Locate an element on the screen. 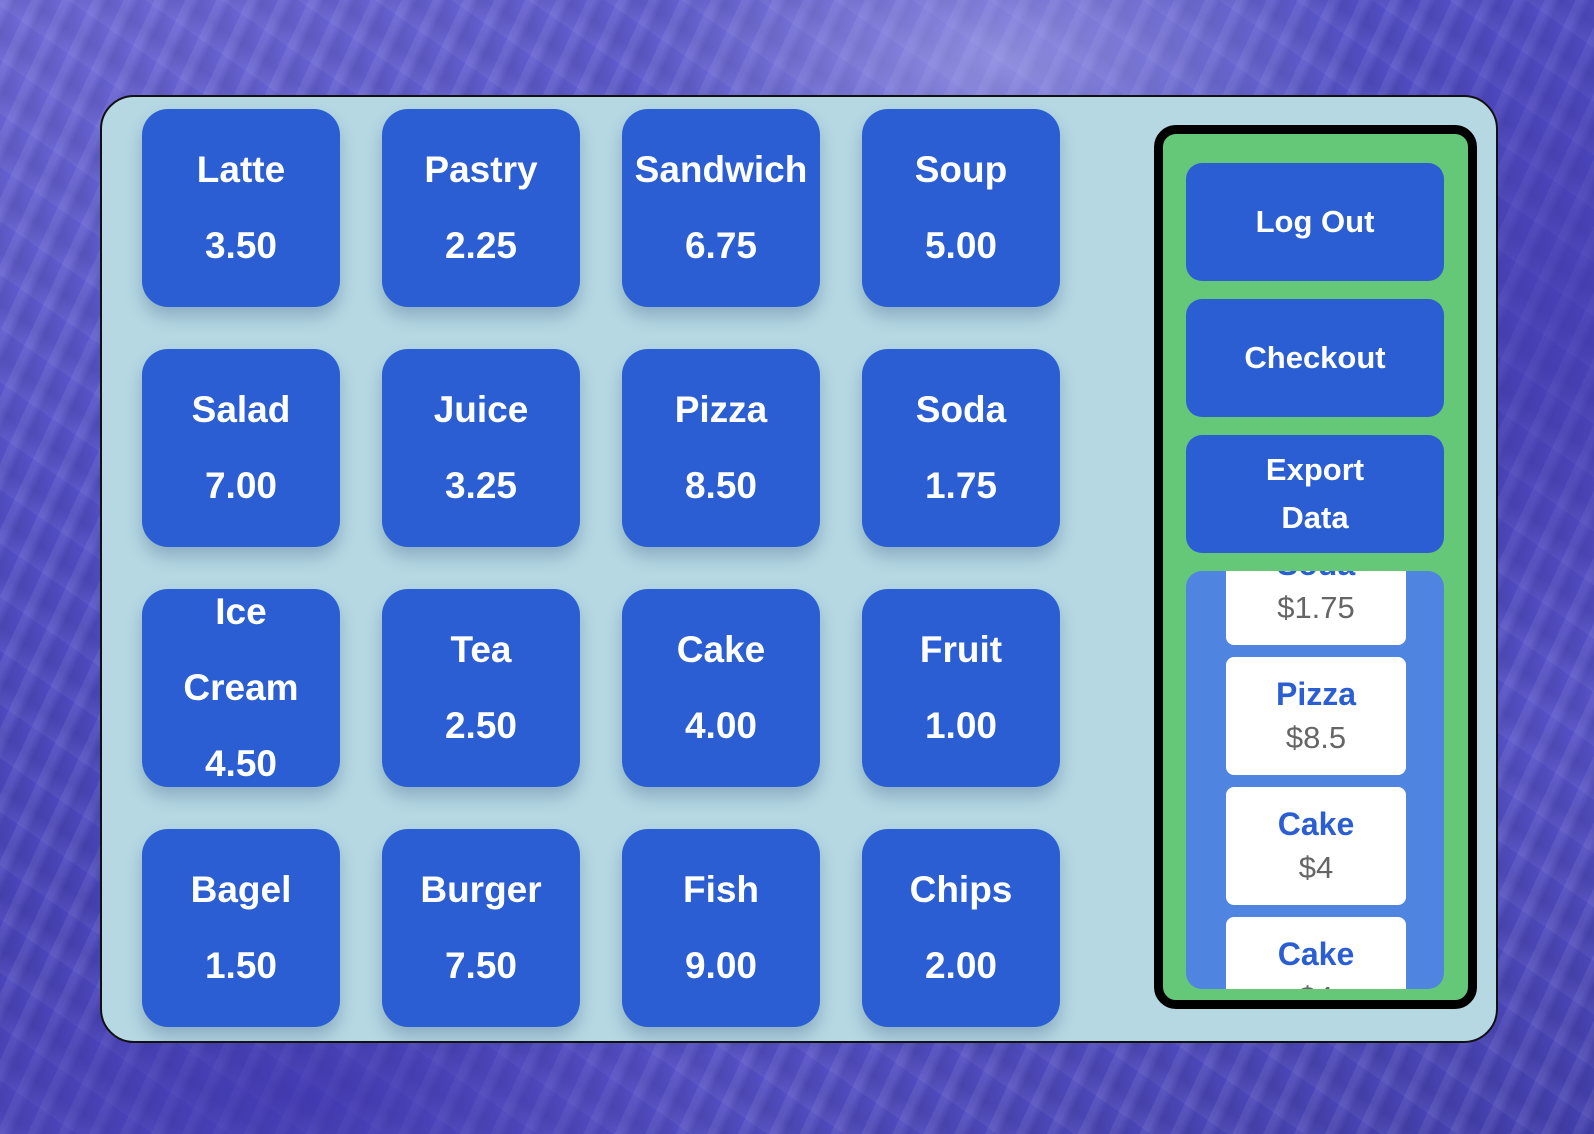  menu-item-price: 7.50 is located at coordinates (480, 965).